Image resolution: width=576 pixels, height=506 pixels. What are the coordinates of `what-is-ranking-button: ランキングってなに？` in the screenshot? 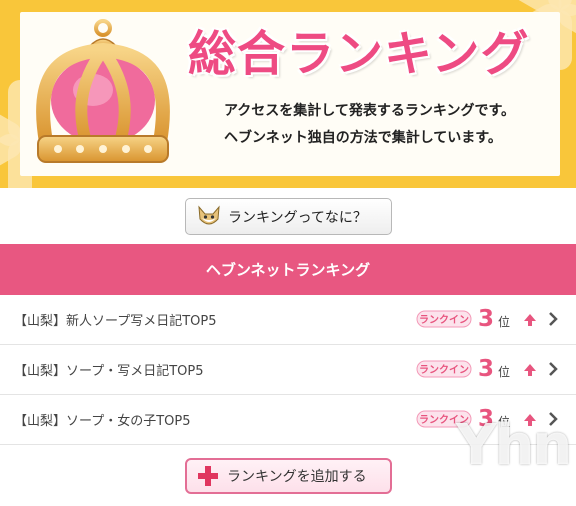 It's located at (288, 216).